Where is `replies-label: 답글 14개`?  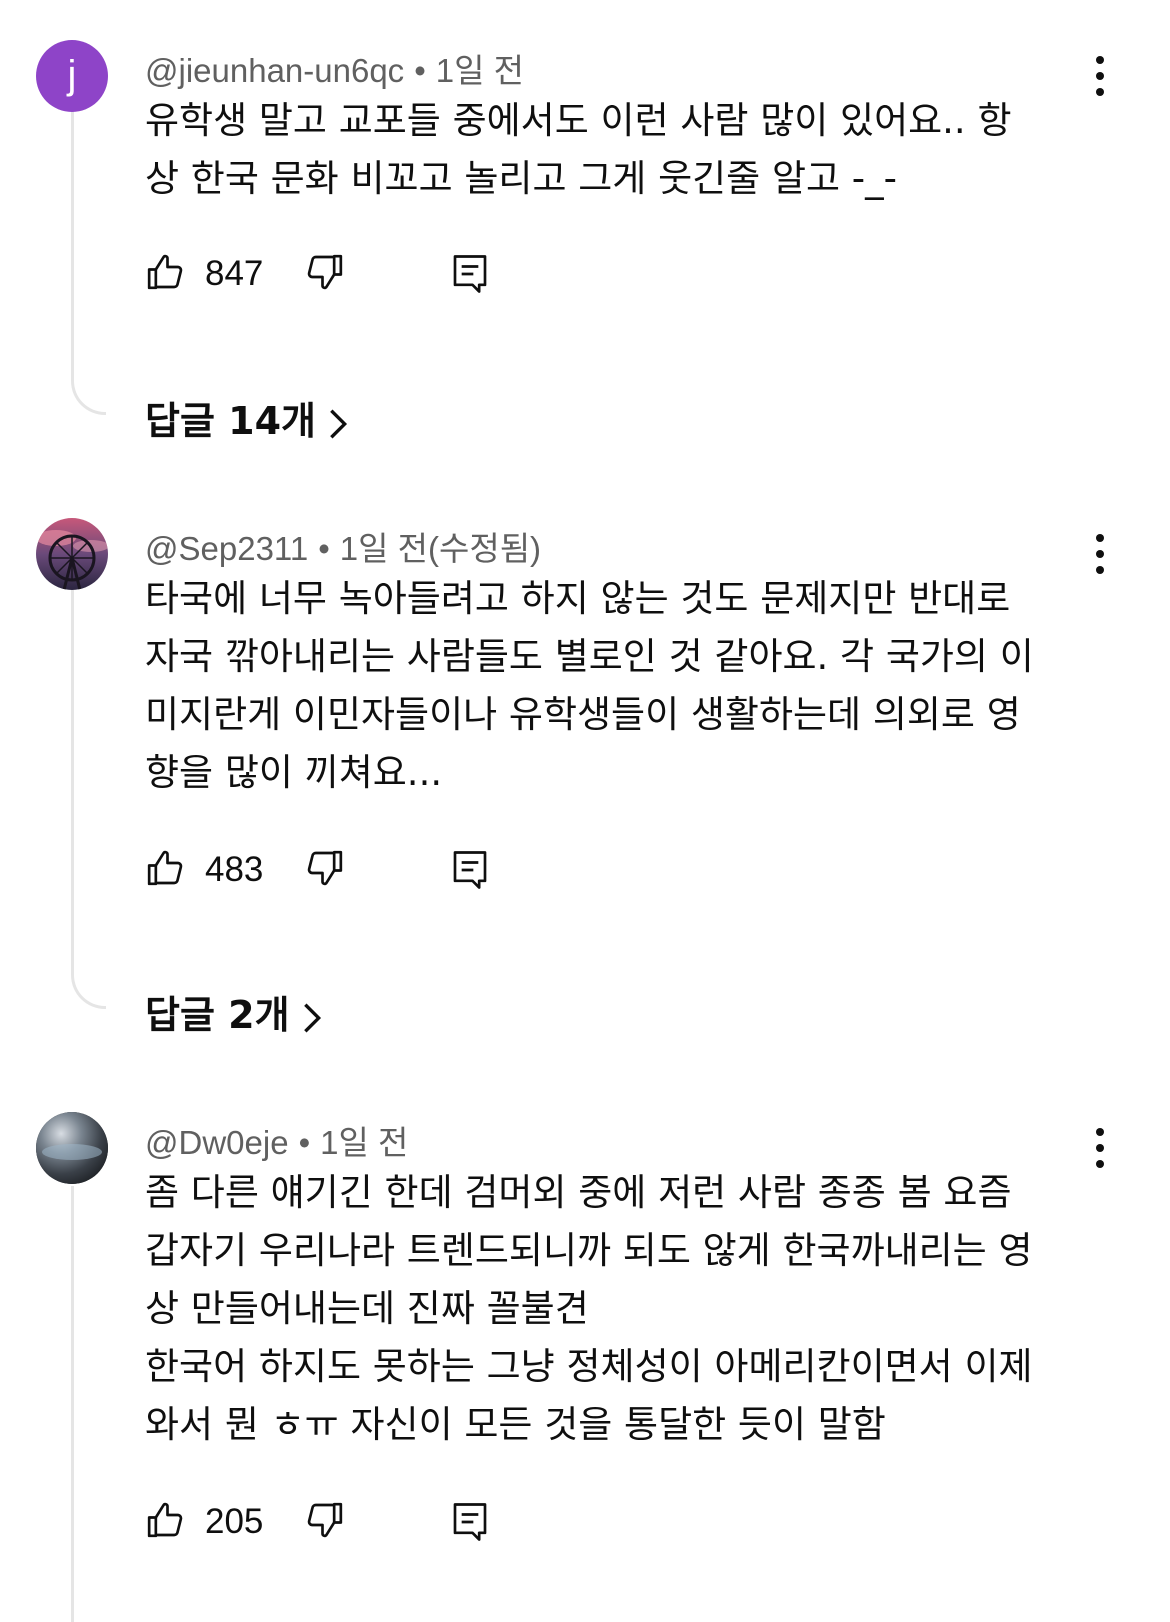 replies-label: 답글 14개 is located at coordinates (230, 421).